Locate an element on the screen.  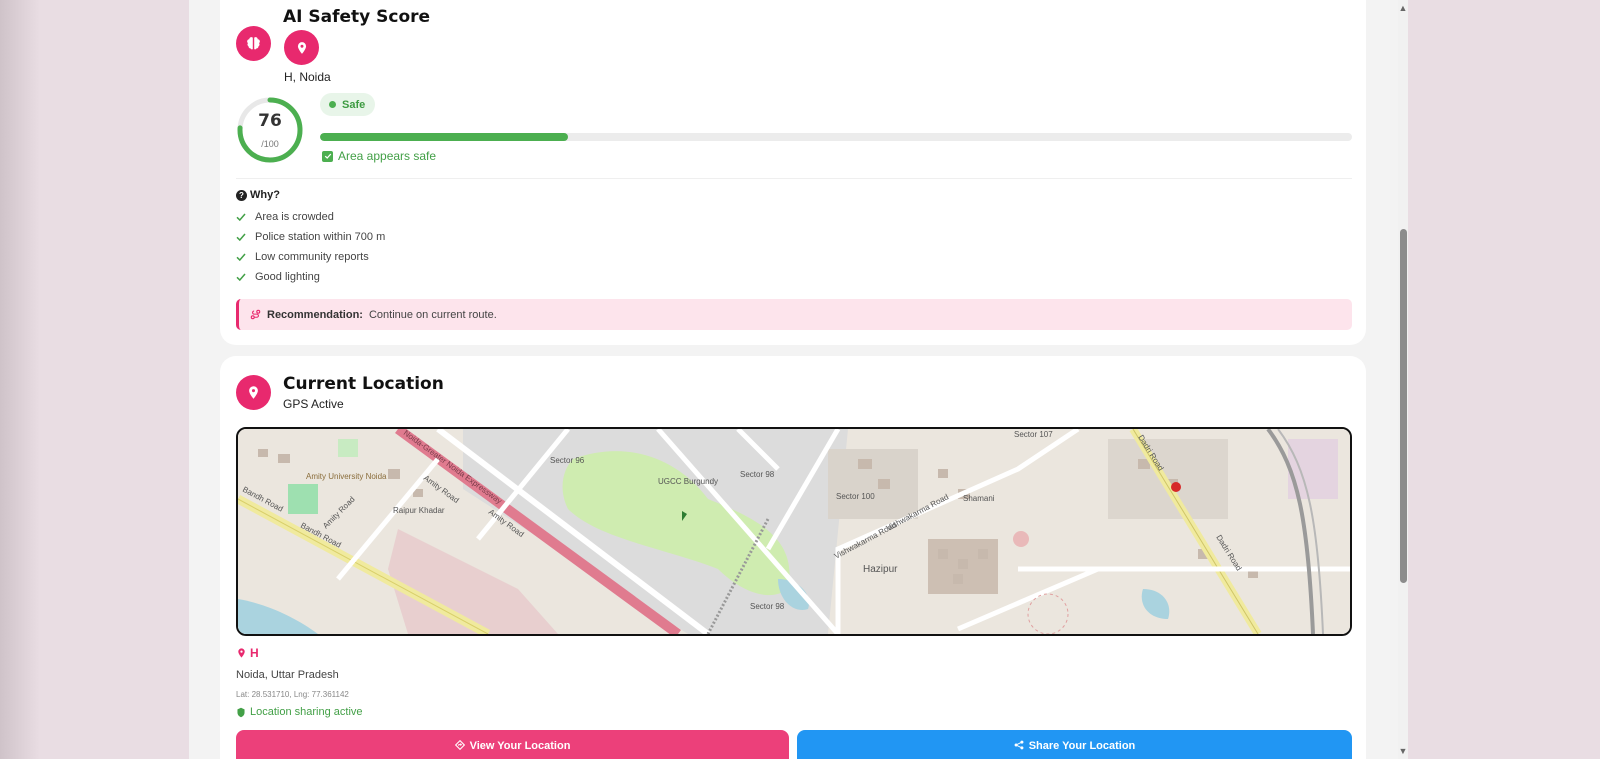
recommendation-label: Recommendation: is located at coordinates (315, 314).